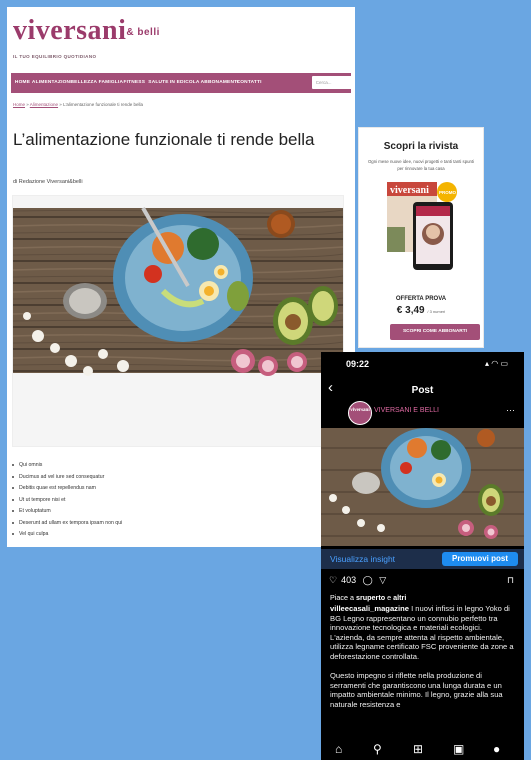 This screenshot has height=760, width=531. Describe the element at coordinates (111, 82) in the screenshot. I see `nav-famiglia: FAMIGLIA` at that location.